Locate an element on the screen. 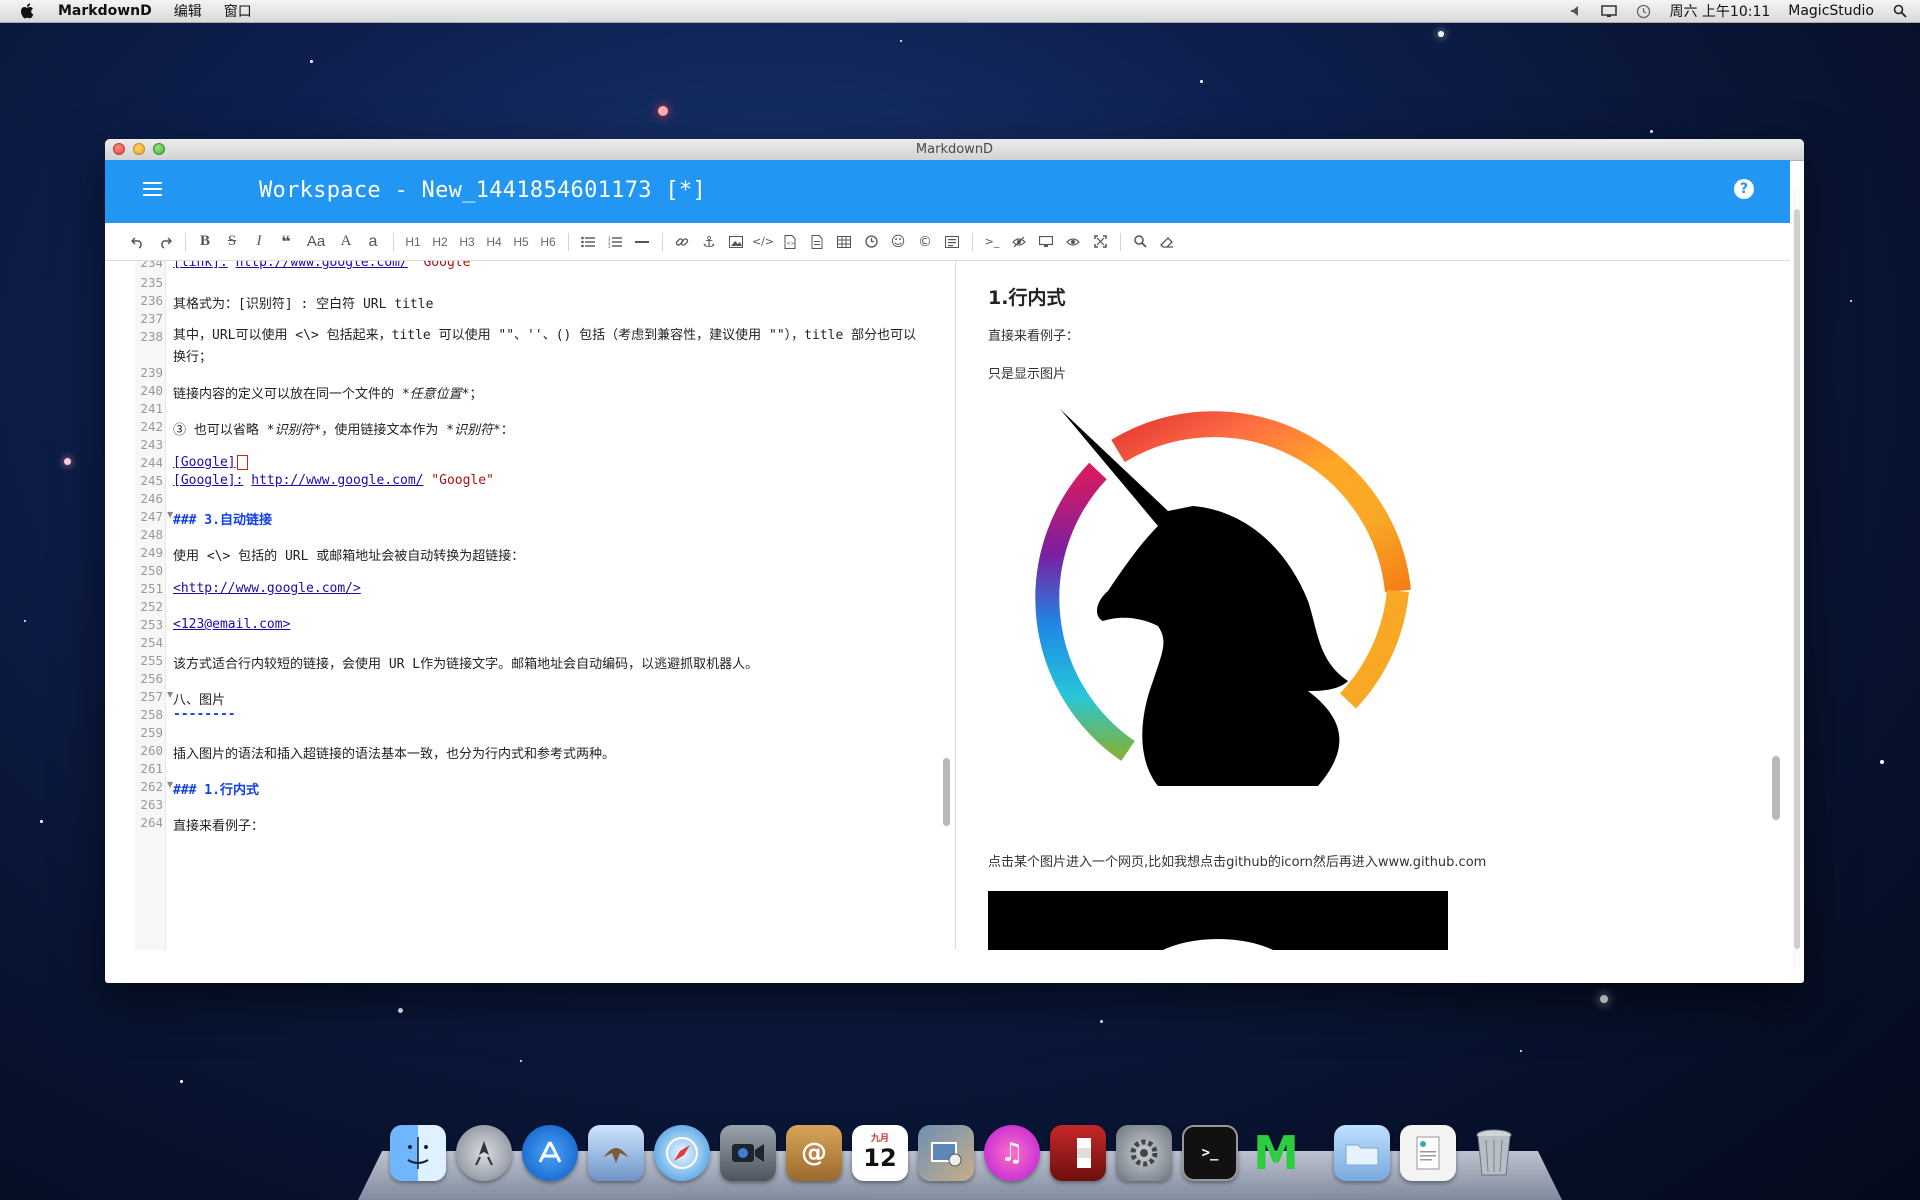 The image size is (1920, 1200). volume-icon is located at coordinates (1575, 11).